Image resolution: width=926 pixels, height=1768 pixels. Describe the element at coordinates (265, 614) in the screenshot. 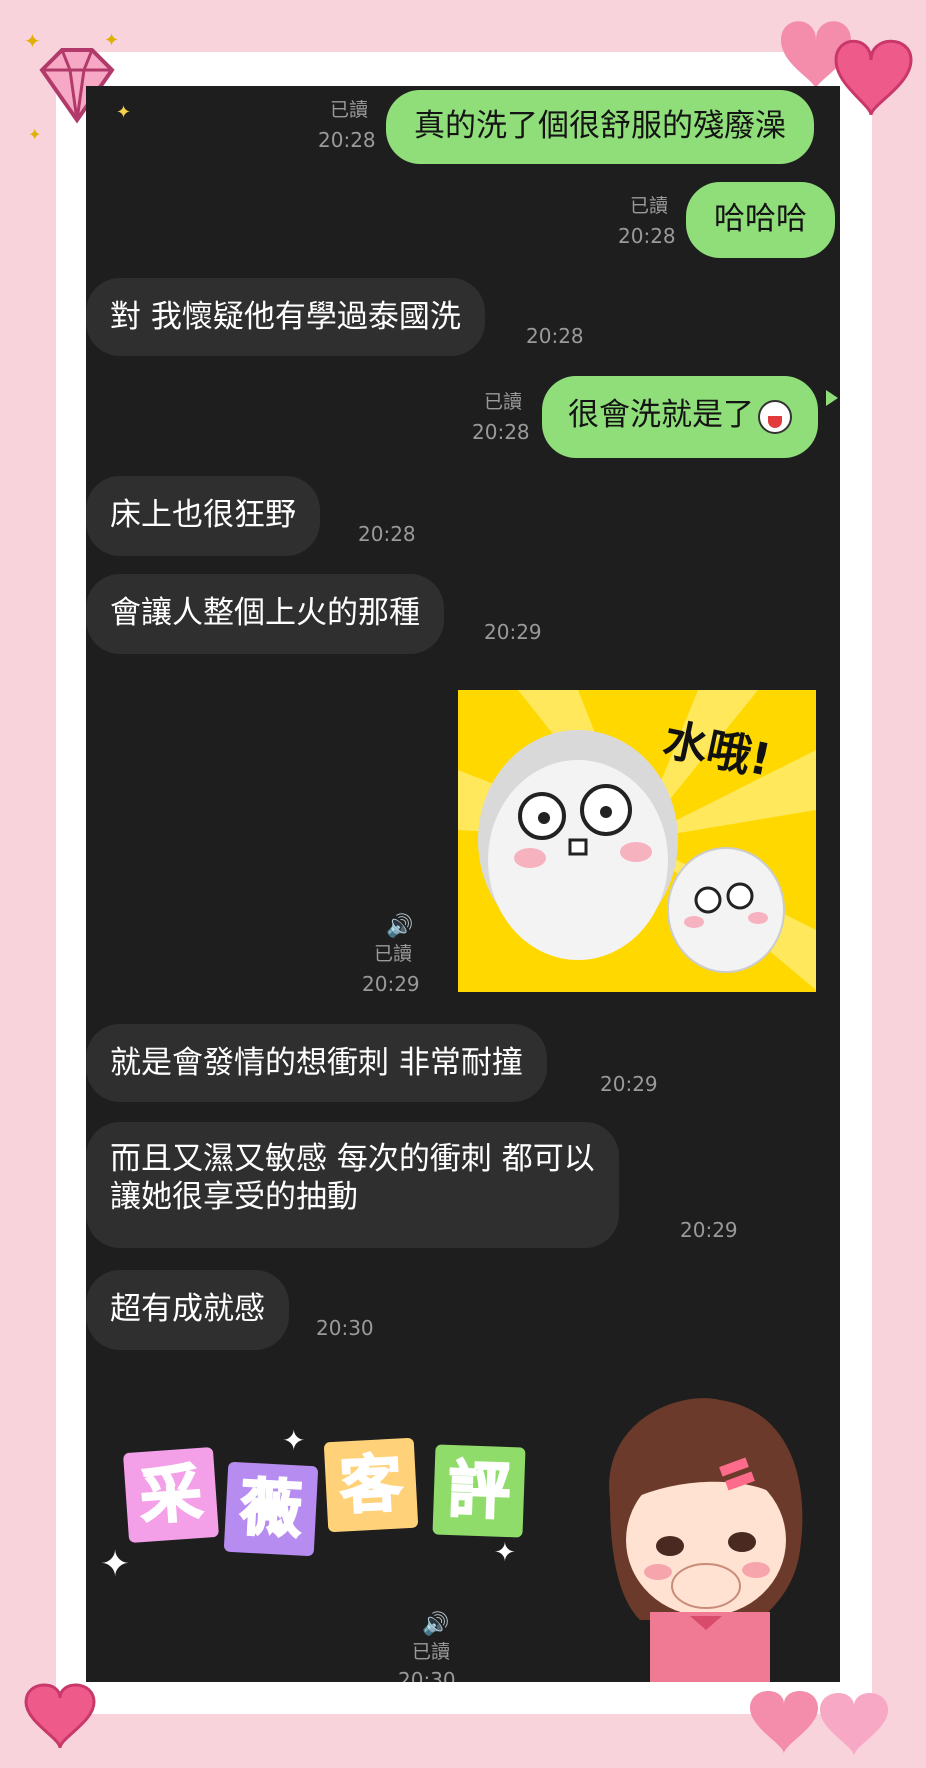

I see `message-bubble-received: 會讓人整個上火的那種` at that location.